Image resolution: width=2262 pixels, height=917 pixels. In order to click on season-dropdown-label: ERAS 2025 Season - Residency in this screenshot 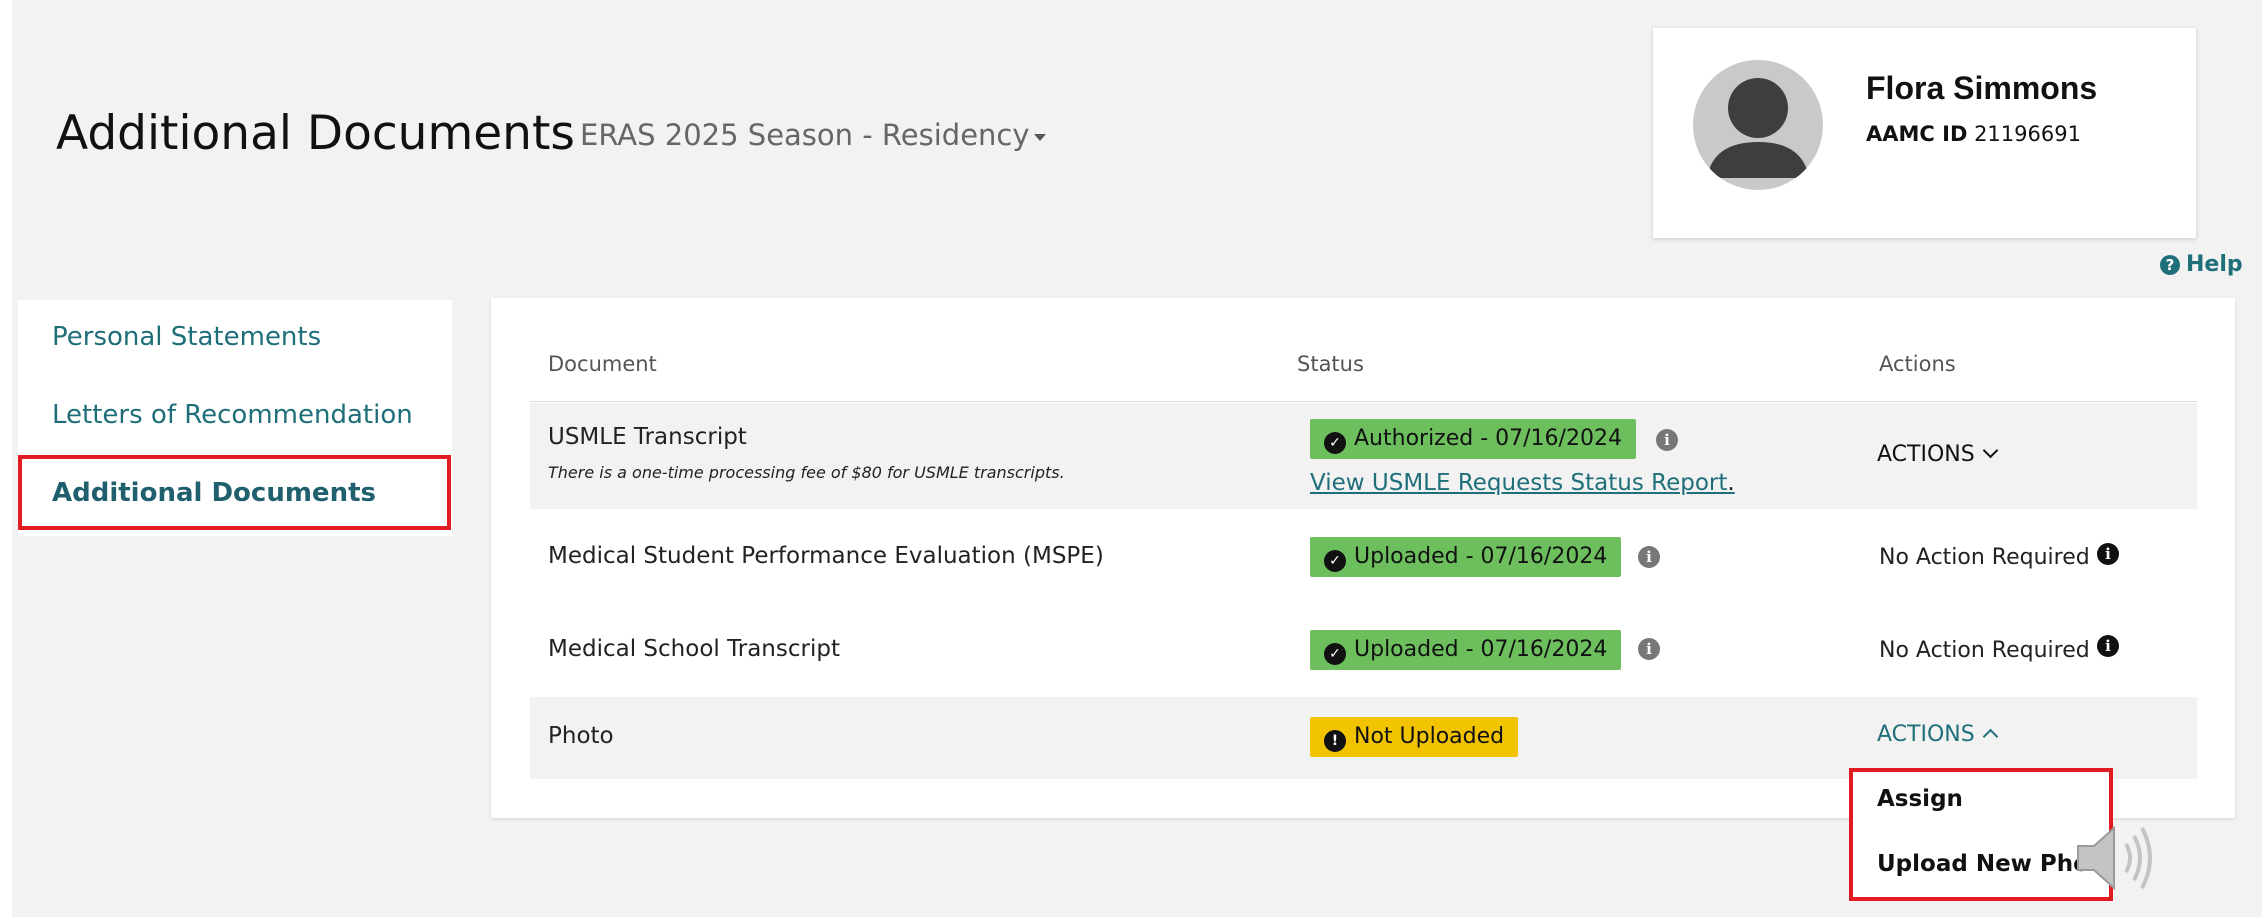, I will do `click(805, 135)`.